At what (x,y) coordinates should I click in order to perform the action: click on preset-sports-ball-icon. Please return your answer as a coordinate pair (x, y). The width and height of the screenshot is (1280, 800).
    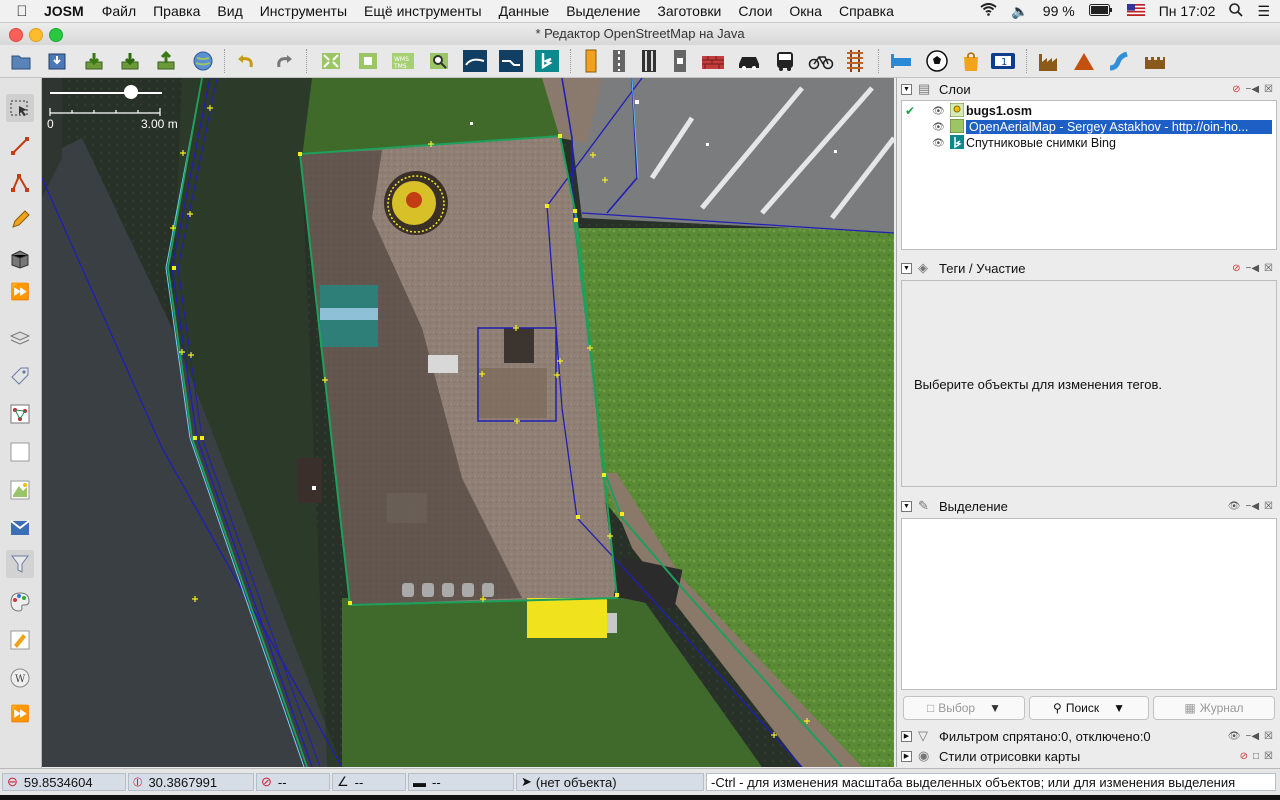
    Looking at the image, I should click on (937, 61).